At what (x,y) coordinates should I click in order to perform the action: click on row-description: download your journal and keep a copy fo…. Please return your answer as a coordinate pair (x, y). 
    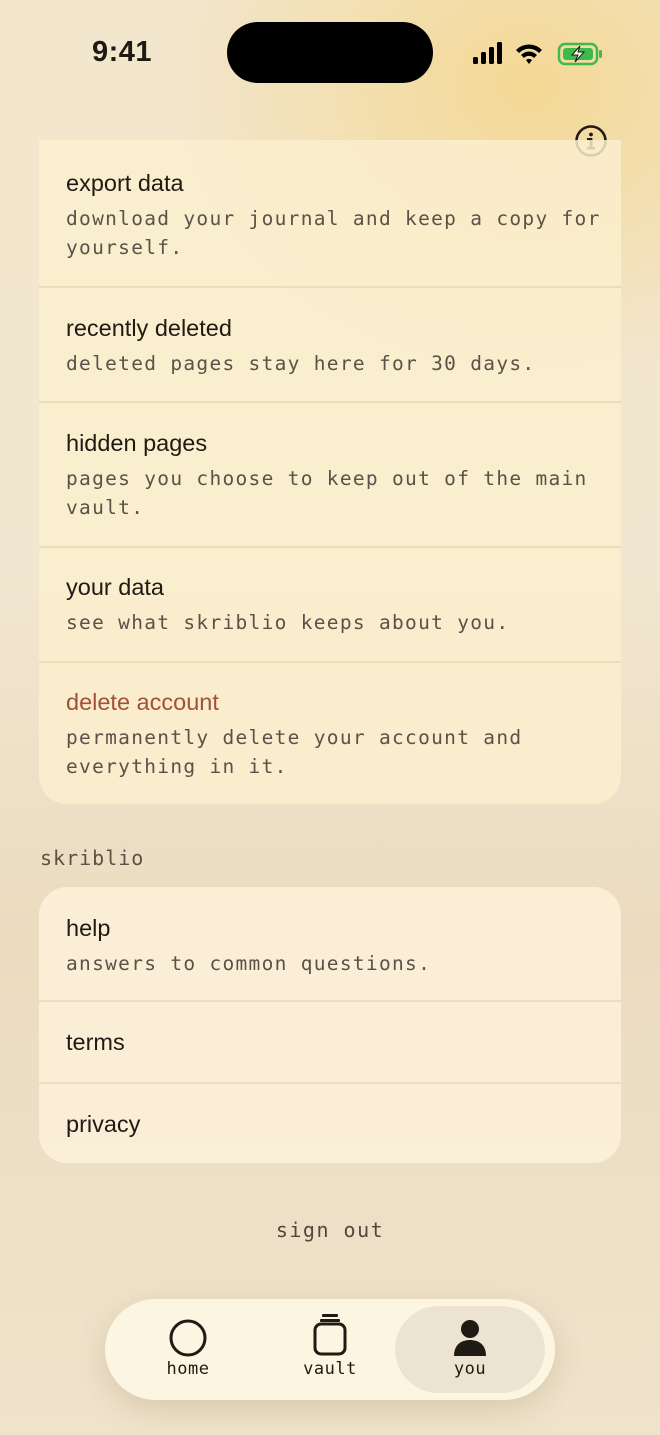
    Looking at the image, I should click on (333, 233).